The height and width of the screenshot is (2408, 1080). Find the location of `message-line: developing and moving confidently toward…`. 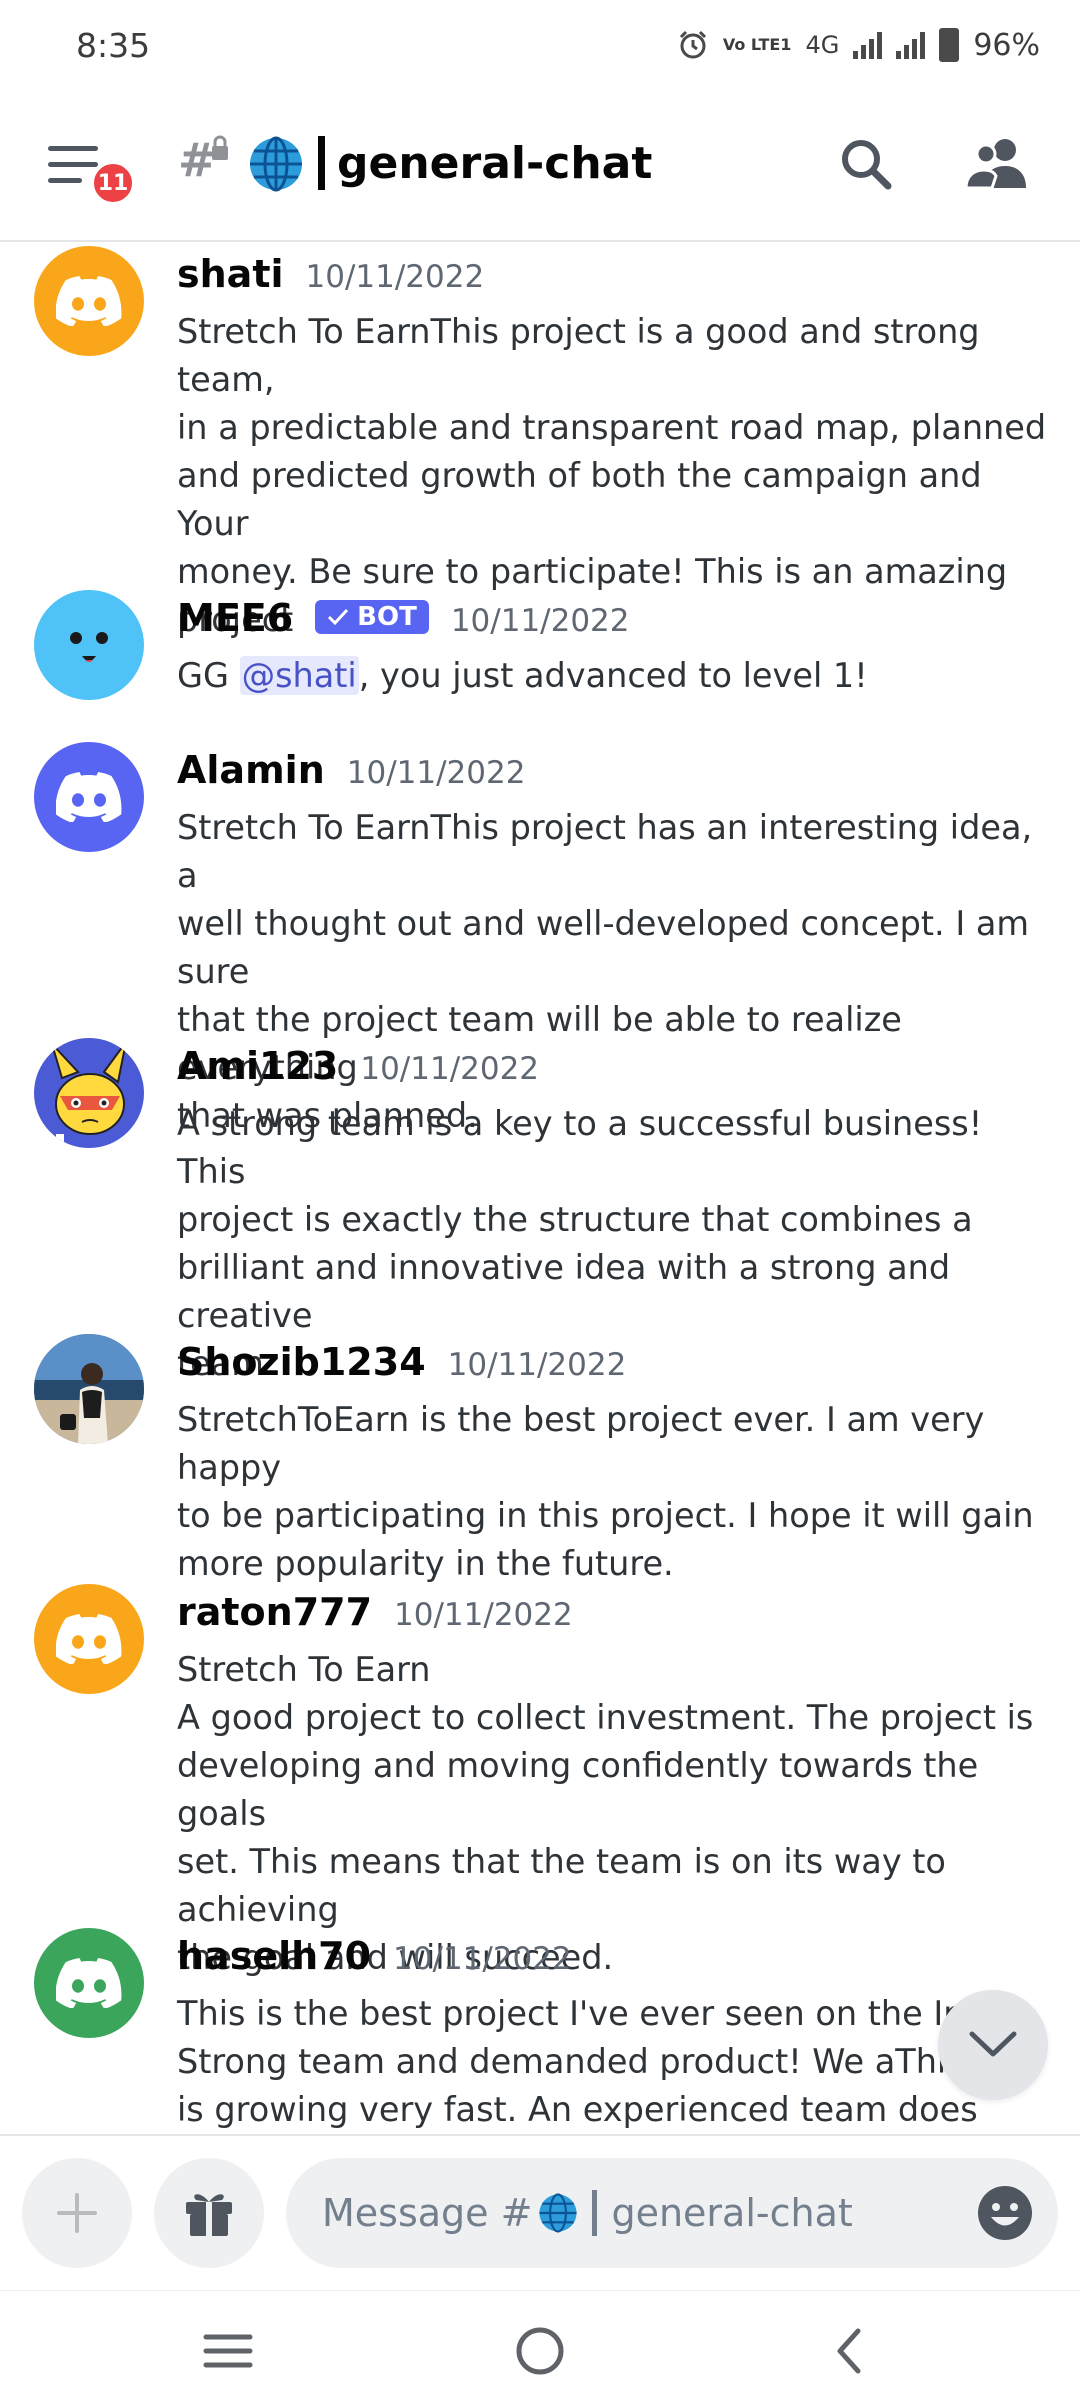

message-line: developing and moving confidently toward… is located at coordinates (578, 1789).